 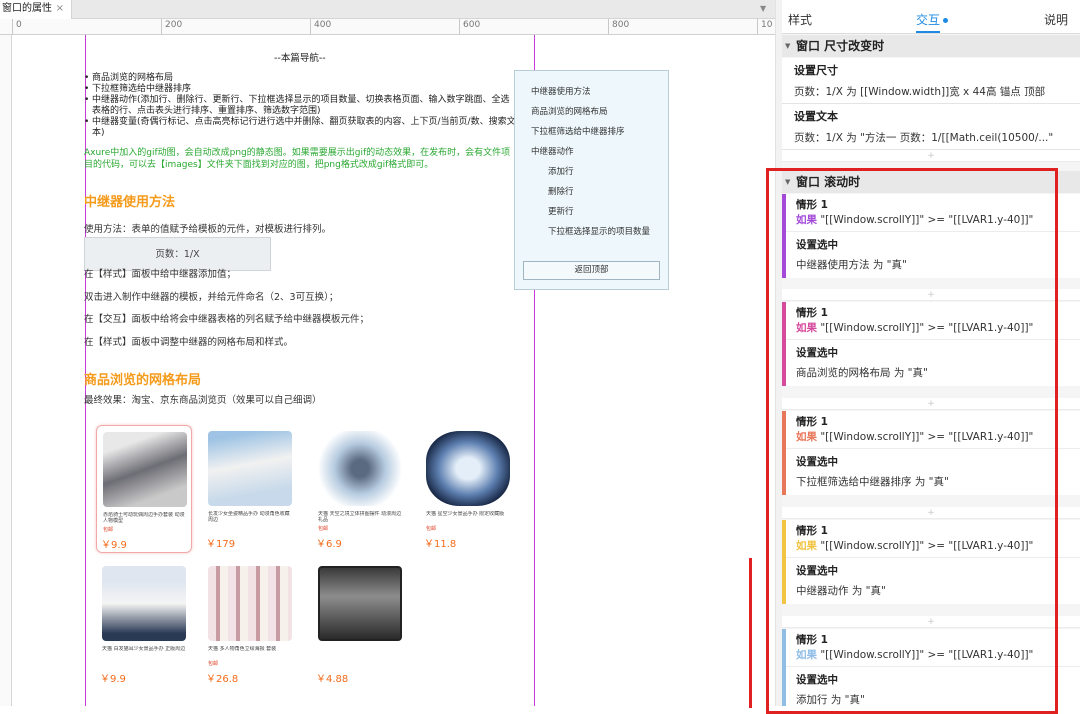 I want to click on product-card: 天猫 白发猫耳少女景品手办 正版周边 ￥9.9, so click(x=144, y=624).